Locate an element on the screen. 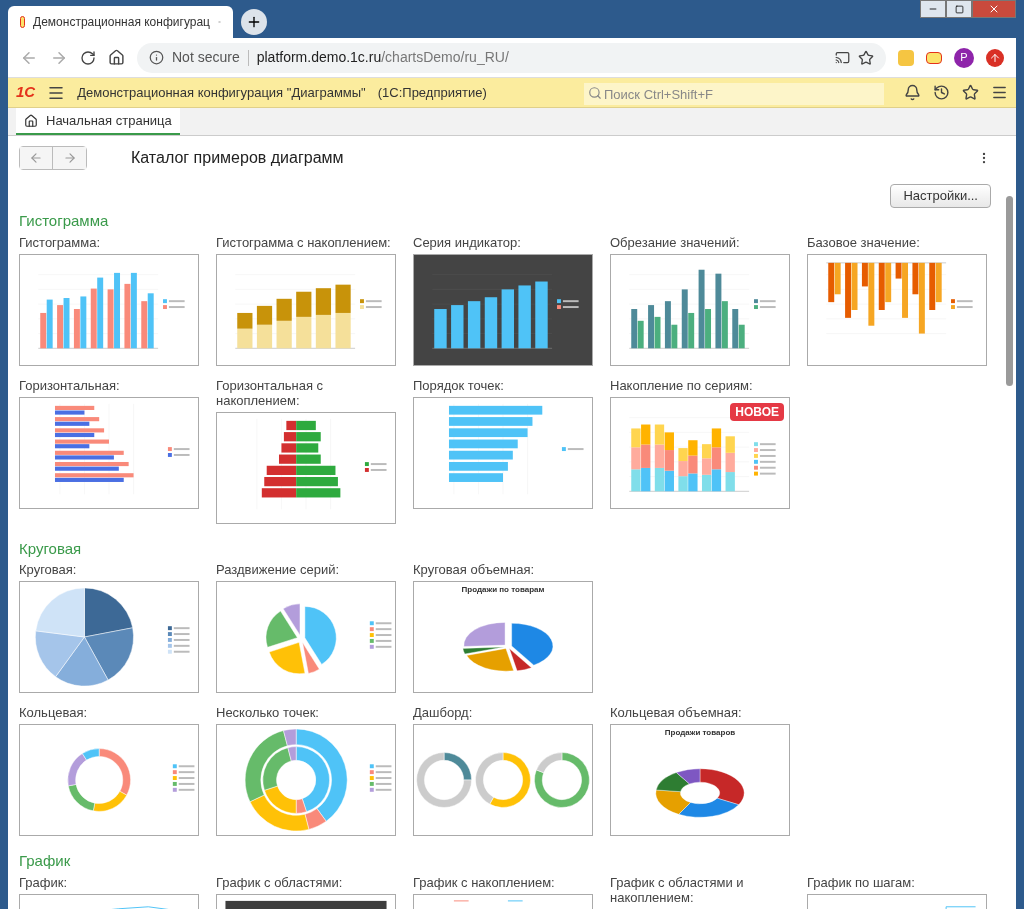 The width and height of the screenshot is (1024, 909). chart-label: Серия индикатор: is located at coordinates (467, 242).